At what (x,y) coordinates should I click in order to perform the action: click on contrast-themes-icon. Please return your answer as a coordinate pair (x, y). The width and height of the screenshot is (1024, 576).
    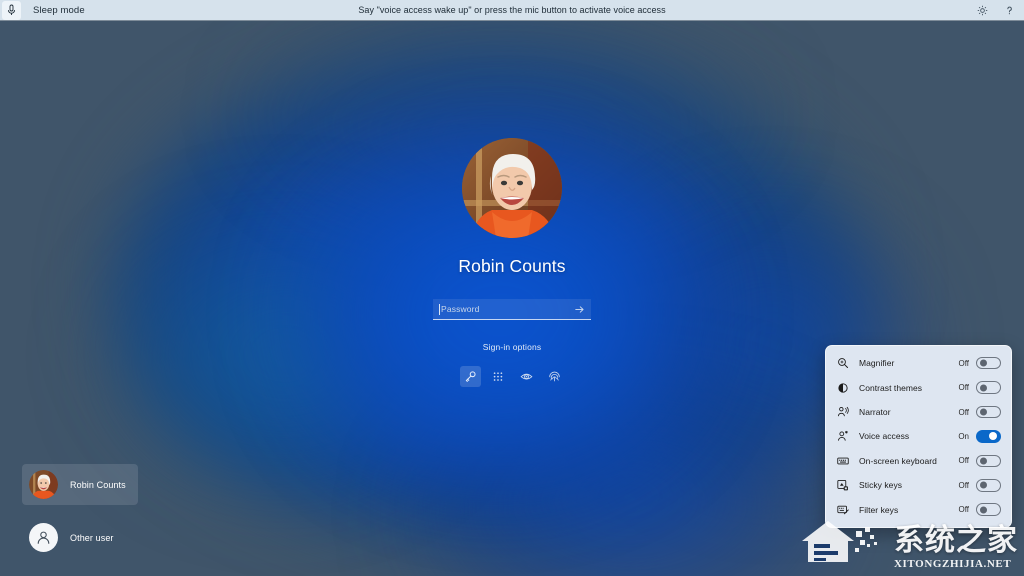
    Looking at the image, I should click on (843, 388).